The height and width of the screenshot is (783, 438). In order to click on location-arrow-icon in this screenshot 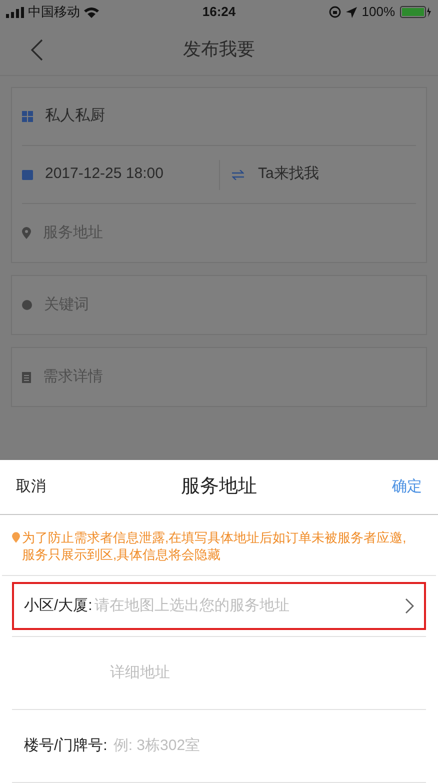, I will do `click(351, 12)`.